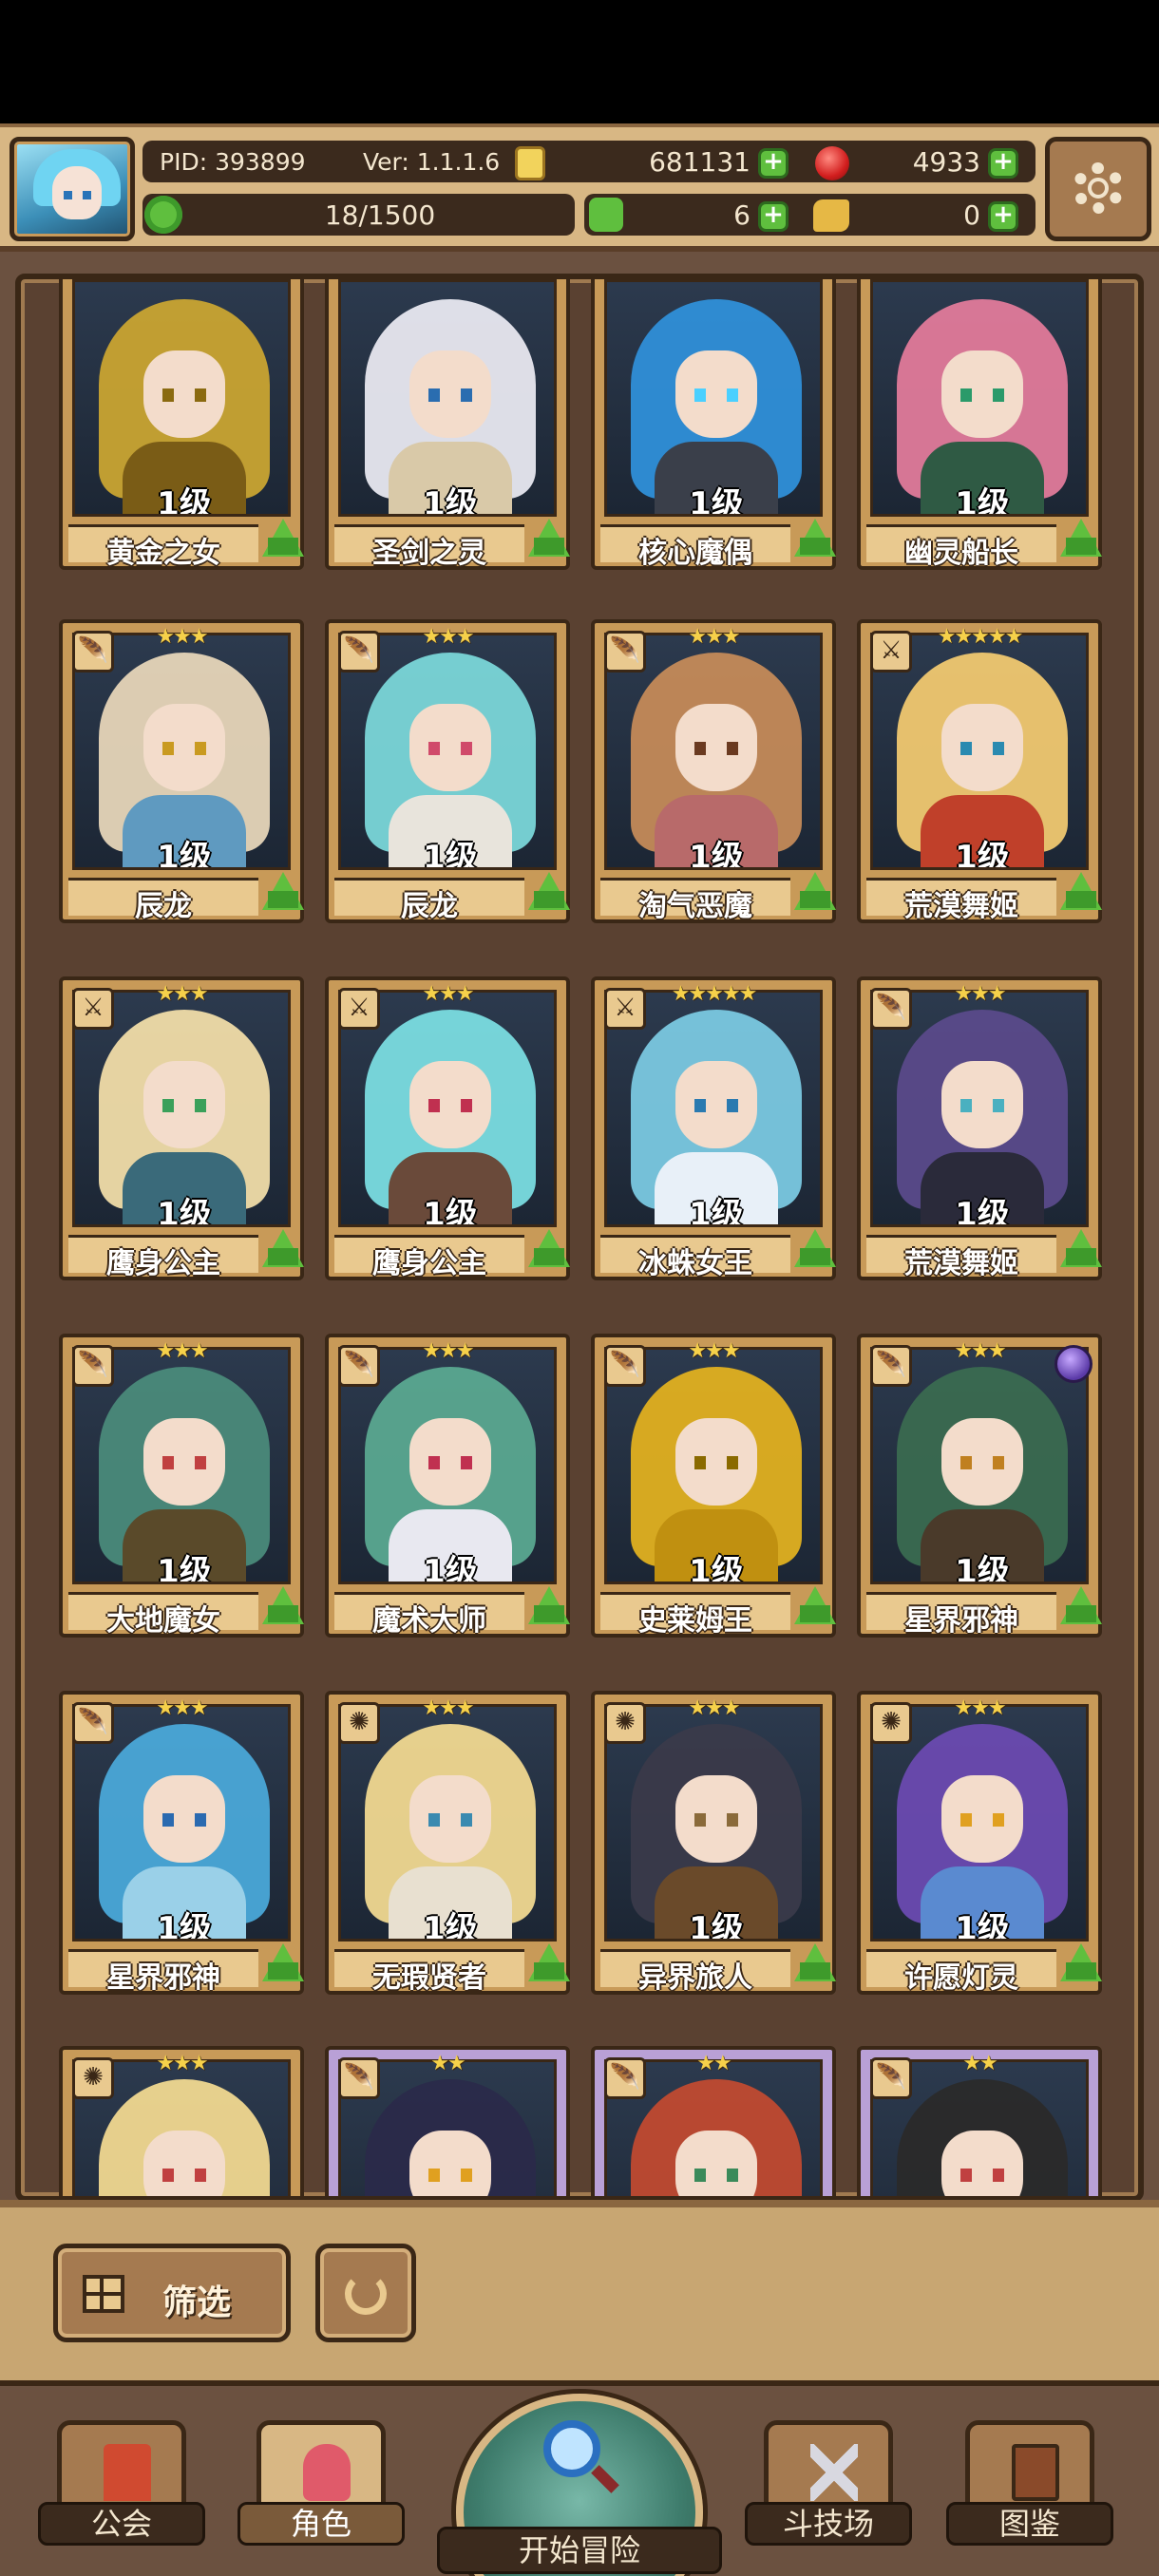 The width and height of the screenshot is (1159, 2576). Describe the element at coordinates (695, 1615) in the screenshot. I see `character-name-bar: 史莱姆王` at that location.